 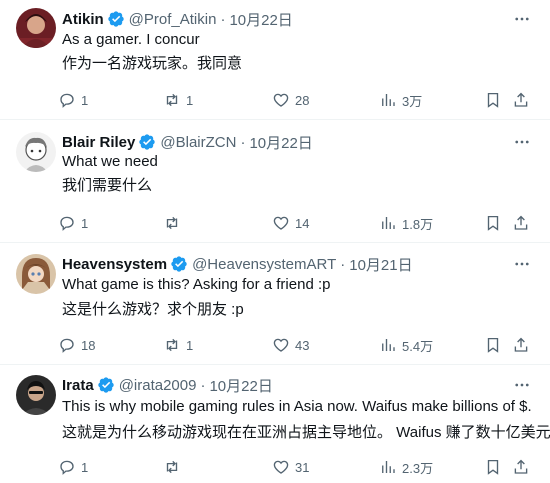 What do you see at coordinates (290, 345) in the screenshot?
I see `like-button: 43` at bounding box center [290, 345].